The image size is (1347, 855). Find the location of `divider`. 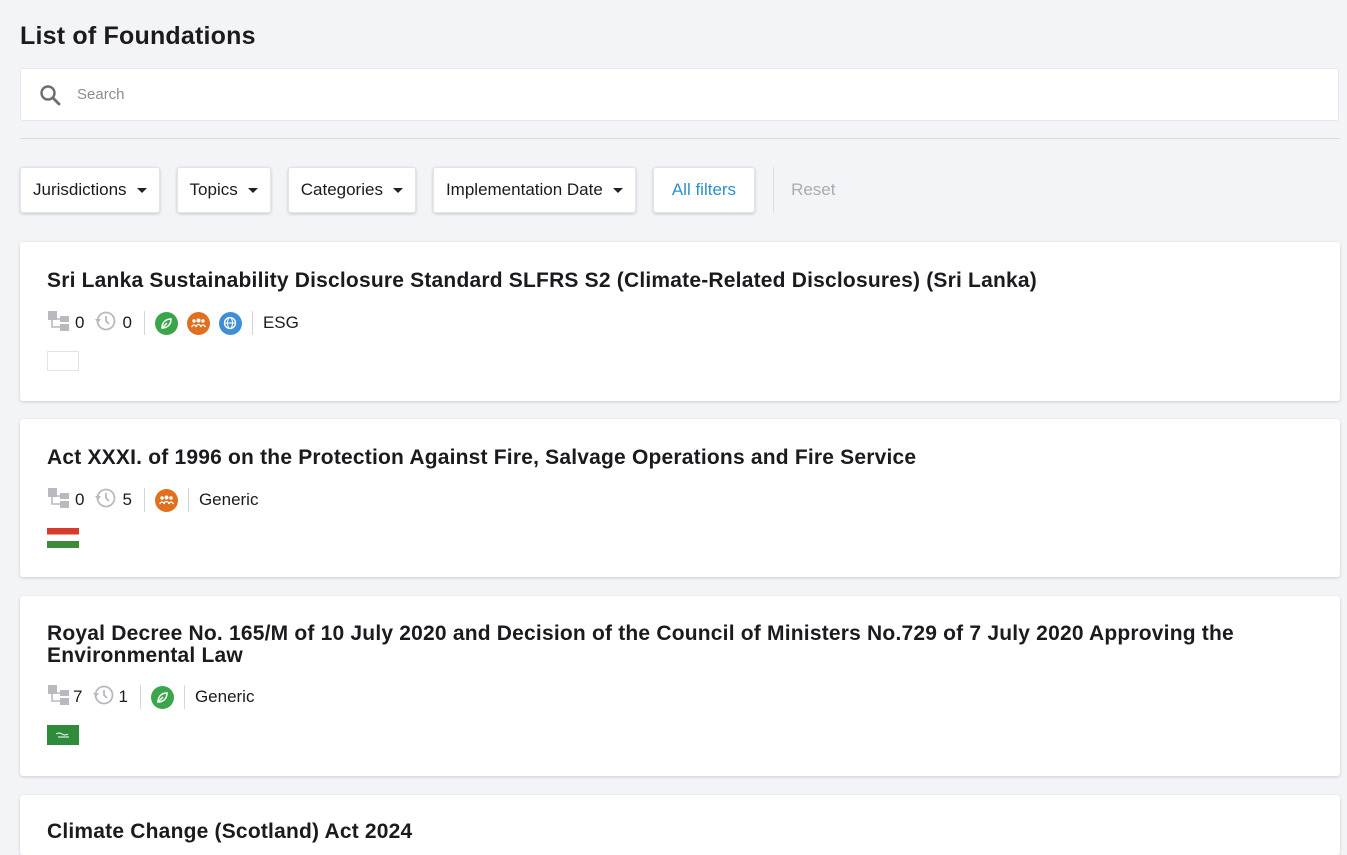

divider is located at coordinates (680, 138).